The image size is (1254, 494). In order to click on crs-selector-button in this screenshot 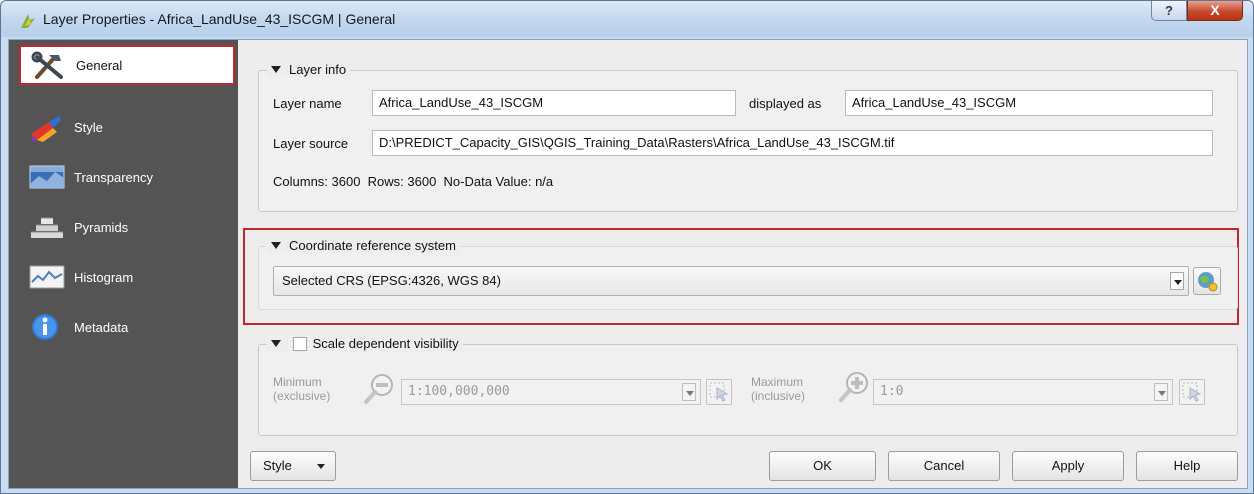, I will do `click(1207, 281)`.